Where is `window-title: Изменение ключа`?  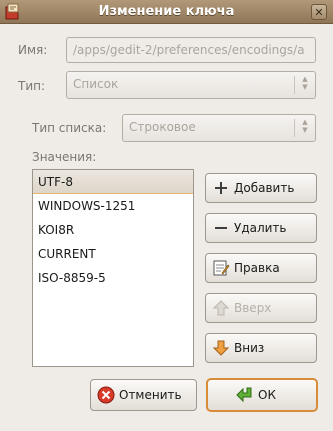 window-title: Изменение ключа is located at coordinates (166, 11).